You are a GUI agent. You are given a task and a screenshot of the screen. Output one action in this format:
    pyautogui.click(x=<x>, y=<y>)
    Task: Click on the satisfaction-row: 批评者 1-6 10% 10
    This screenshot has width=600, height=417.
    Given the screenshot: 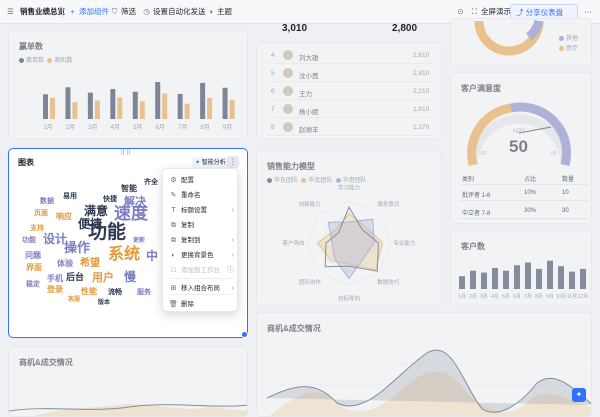 What is the action you would take?
    pyautogui.click(x=524, y=193)
    